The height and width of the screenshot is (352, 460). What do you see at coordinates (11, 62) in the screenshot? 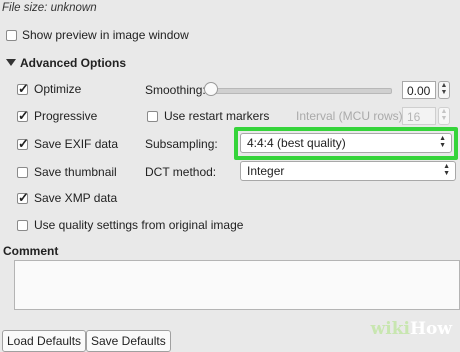
I see `disclosure-triangle-icon` at bounding box center [11, 62].